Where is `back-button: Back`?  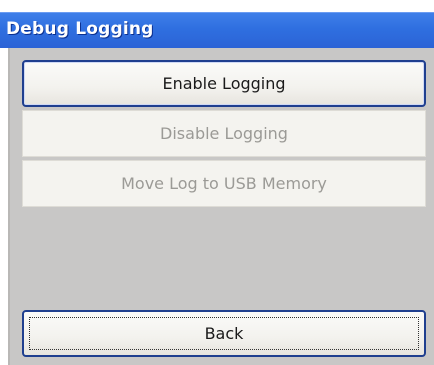
back-button: Back is located at coordinates (224, 333).